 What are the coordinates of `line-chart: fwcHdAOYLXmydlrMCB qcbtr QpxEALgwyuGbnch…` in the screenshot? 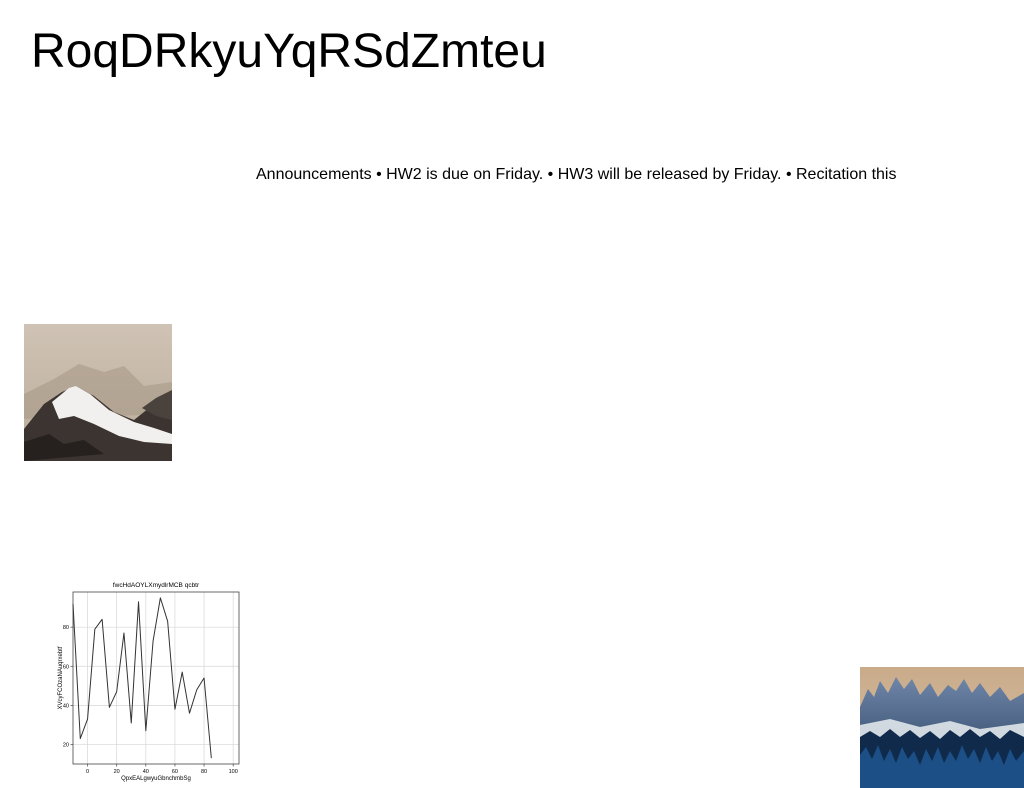 It's located at (150, 681).